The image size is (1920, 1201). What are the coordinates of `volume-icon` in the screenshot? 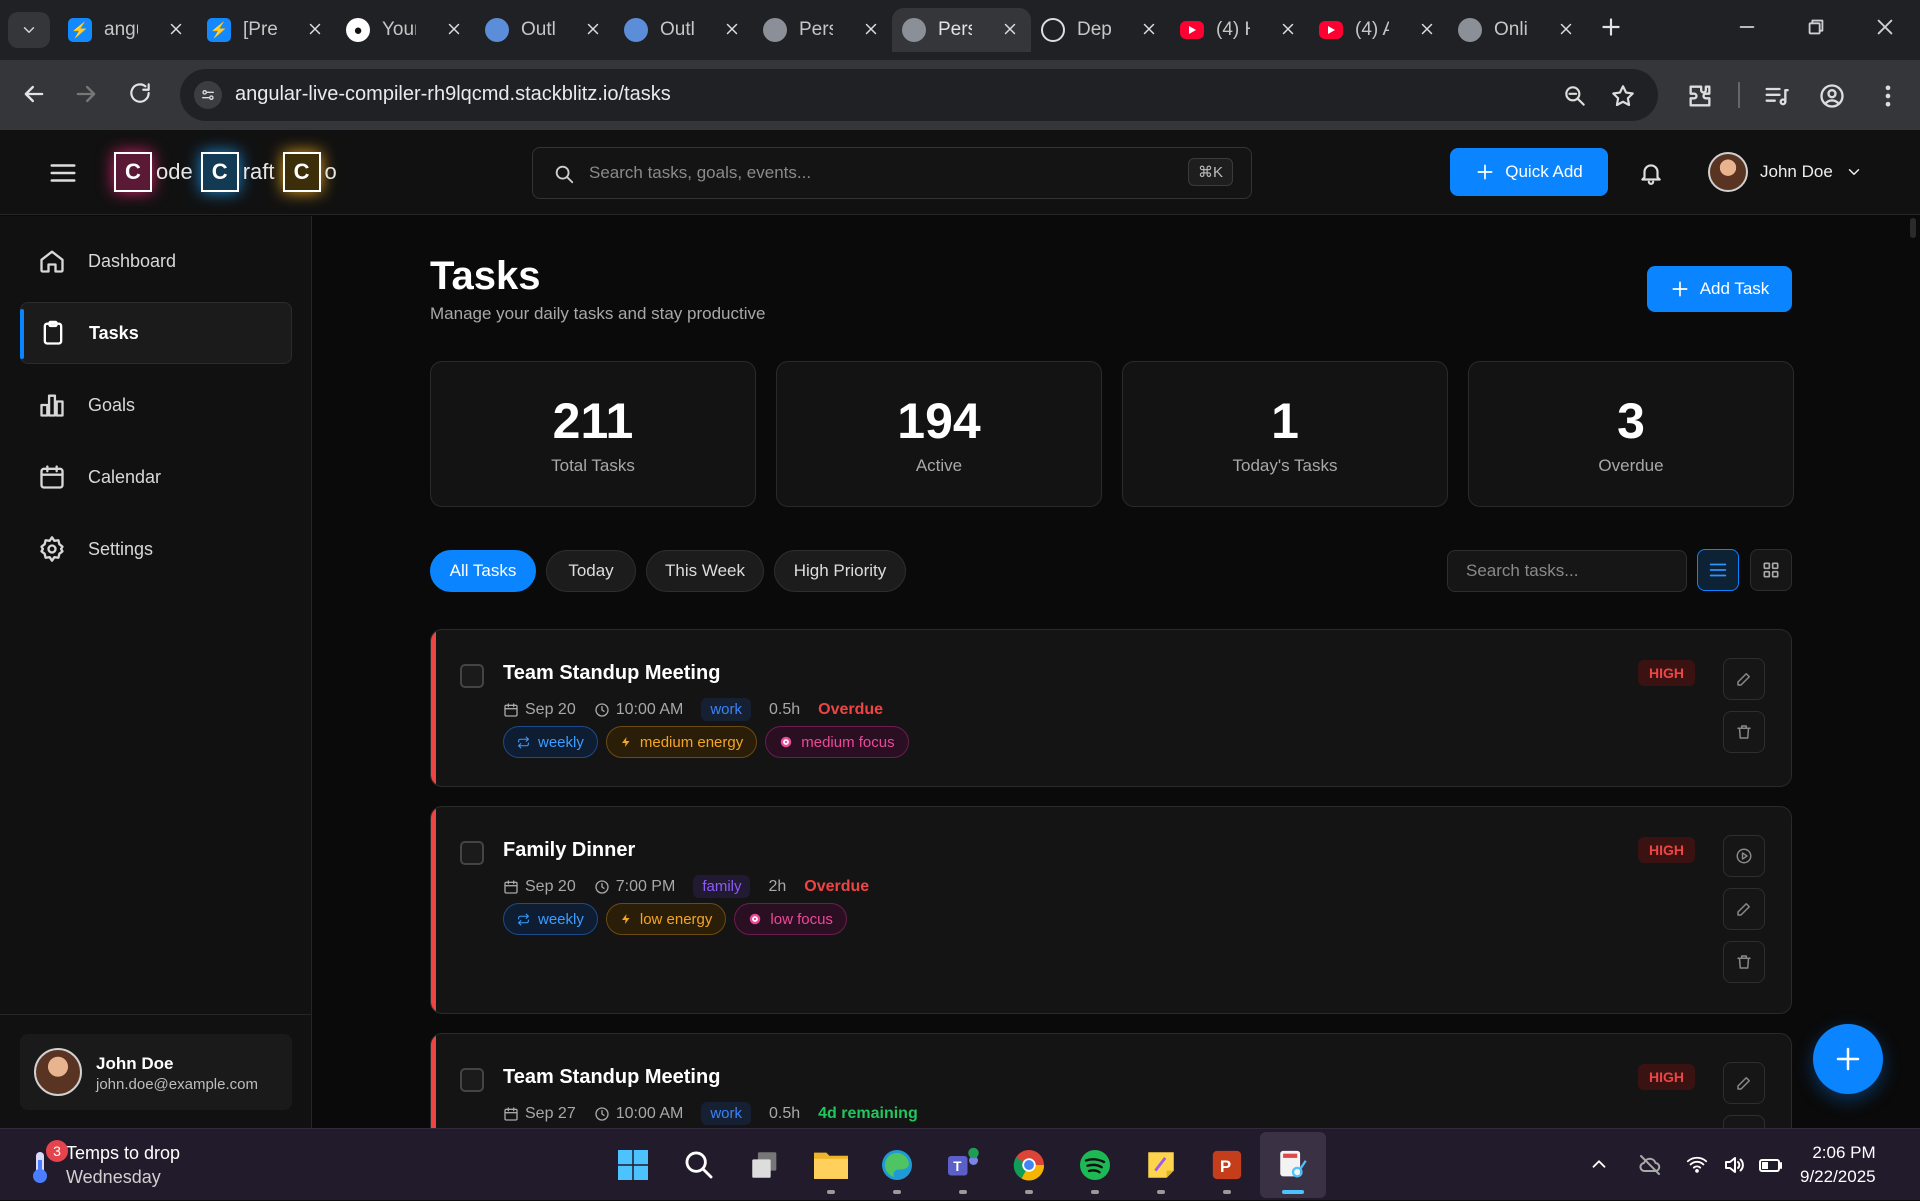 It's located at (1734, 1165).